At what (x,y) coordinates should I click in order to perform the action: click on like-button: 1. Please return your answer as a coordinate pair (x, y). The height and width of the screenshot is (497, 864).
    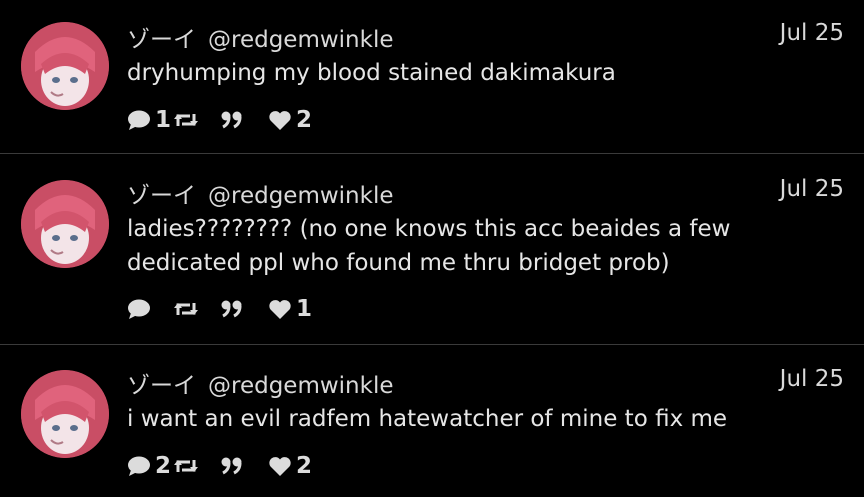
    Looking at the image, I should click on (290, 309).